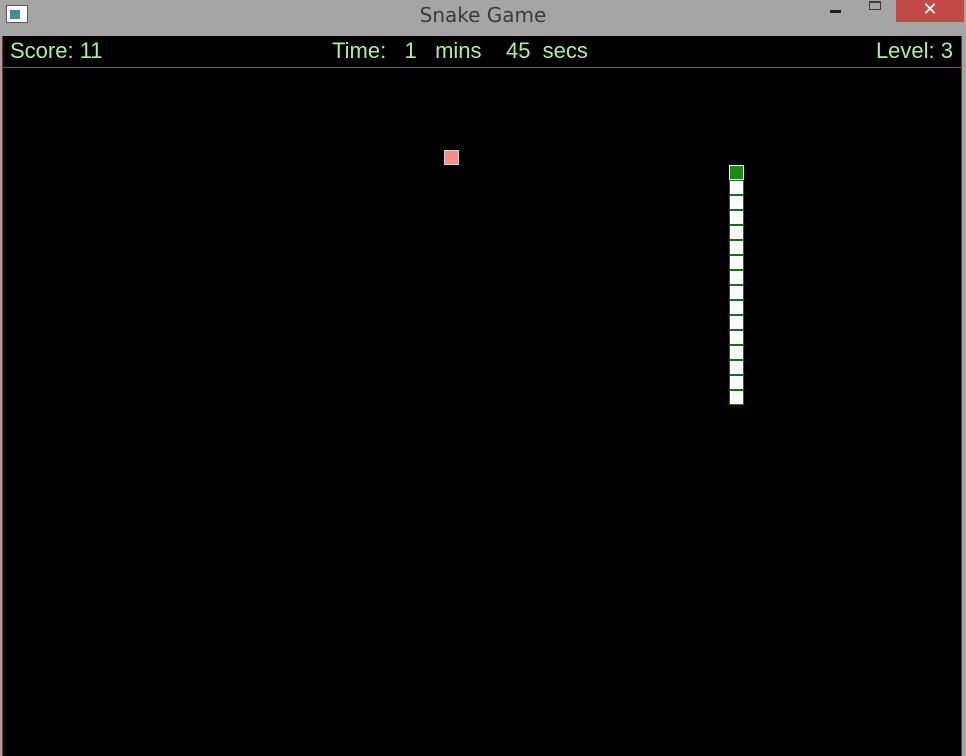  Describe the element at coordinates (875, 5) in the screenshot. I see `maximize-icon` at that location.